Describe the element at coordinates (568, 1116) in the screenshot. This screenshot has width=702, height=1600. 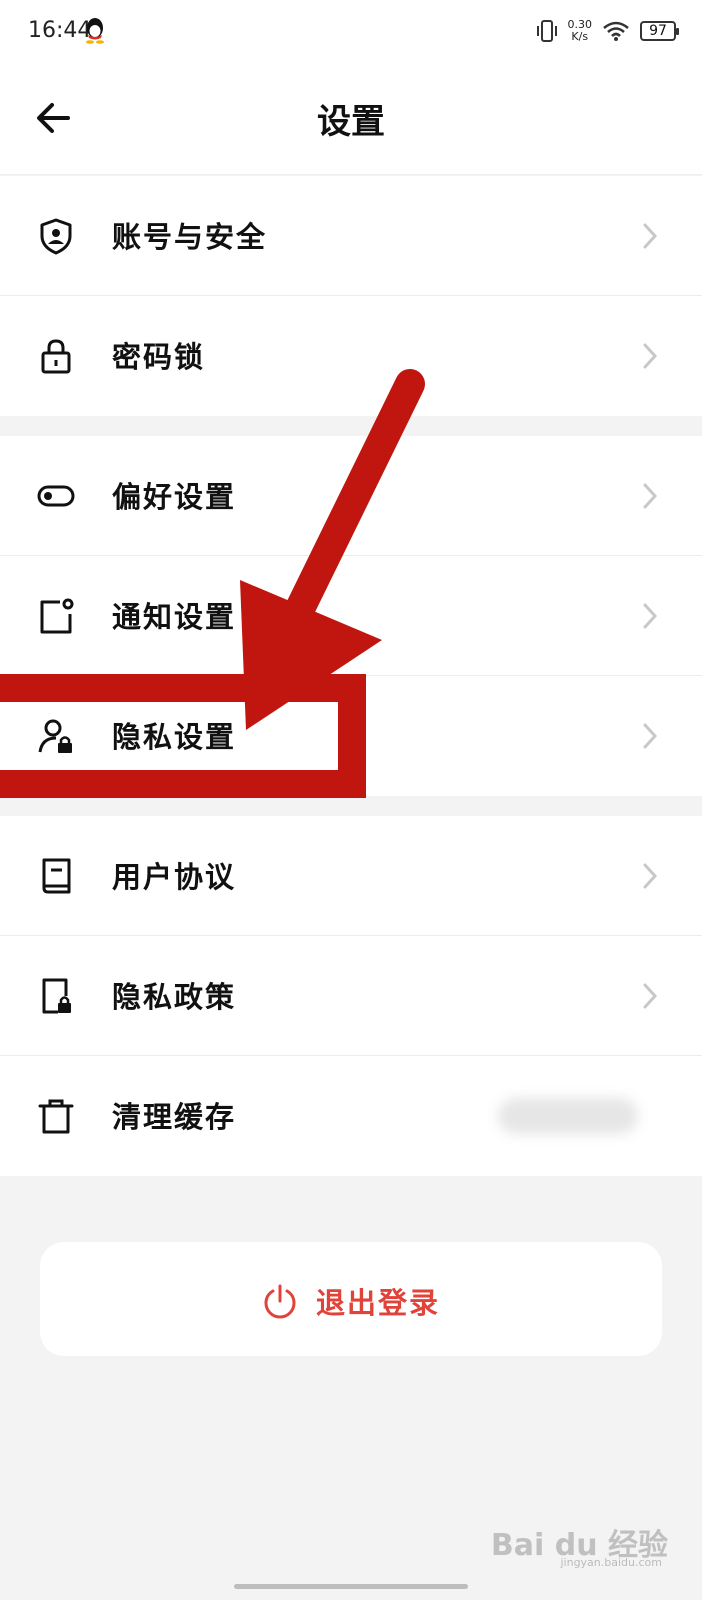
I see `cache-size-blurred` at that location.